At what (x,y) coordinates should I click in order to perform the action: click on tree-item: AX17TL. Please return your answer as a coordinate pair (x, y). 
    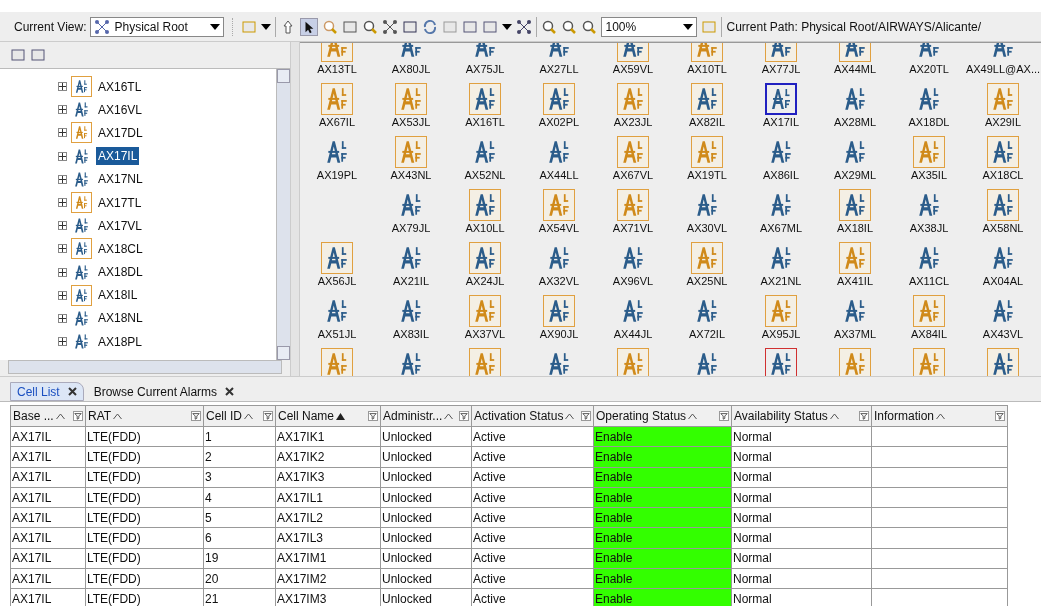
    Looking at the image, I should click on (120, 202).